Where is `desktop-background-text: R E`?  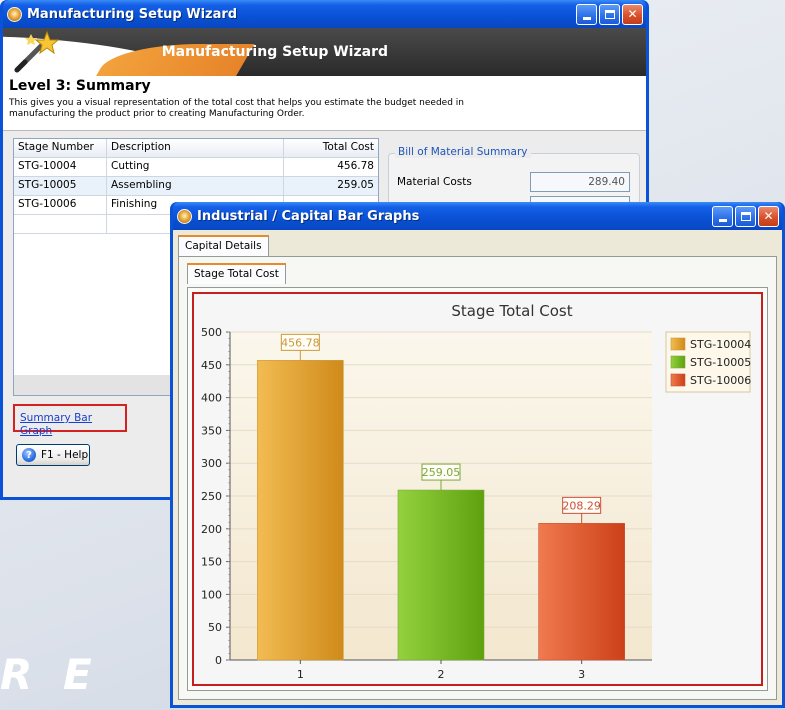 desktop-background-text: R E is located at coordinates (50, 674).